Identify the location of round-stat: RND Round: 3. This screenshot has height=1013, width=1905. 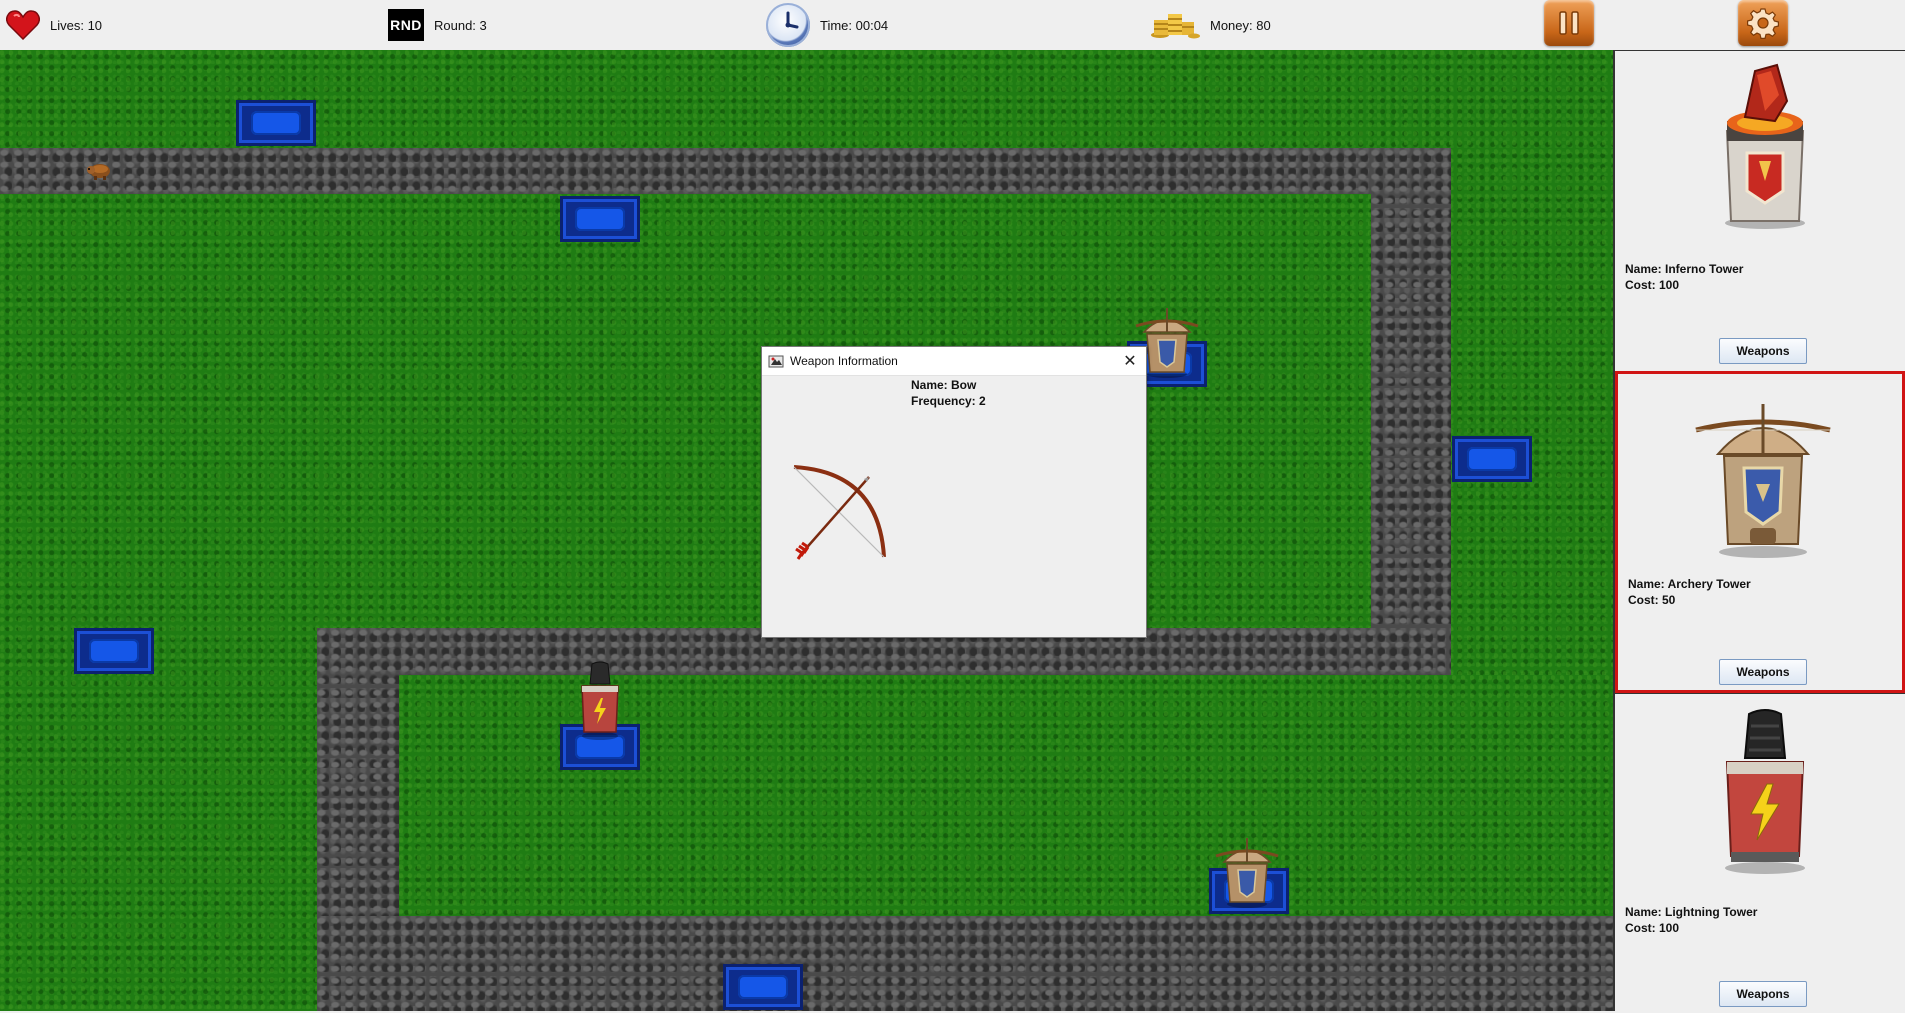
(437, 25).